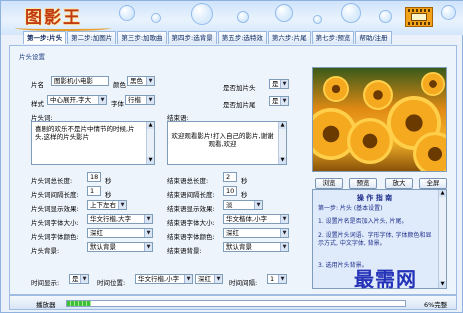 The height and width of the screenshot is (313, 463). I want to click on header-font-size-label: 片头词字体大小:, so click(55, 223).